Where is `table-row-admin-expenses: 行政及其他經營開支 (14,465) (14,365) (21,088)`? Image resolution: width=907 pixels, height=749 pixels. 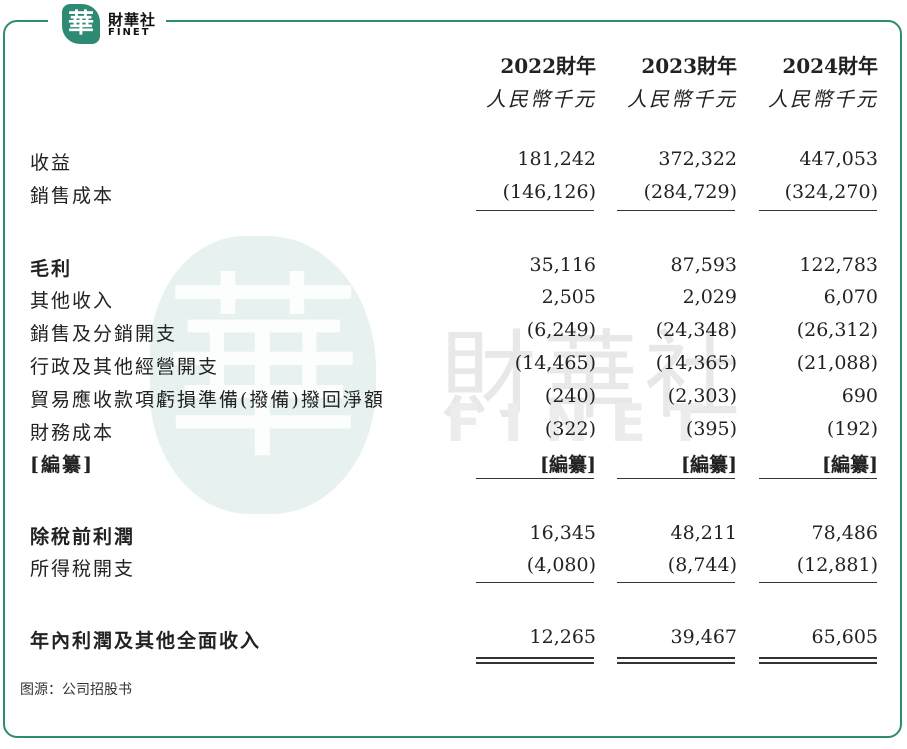 table-row-admin-expenses: 行政及其他經營開支 (14,465) (14,365) (21,088) is located at coordinates (453, 367).